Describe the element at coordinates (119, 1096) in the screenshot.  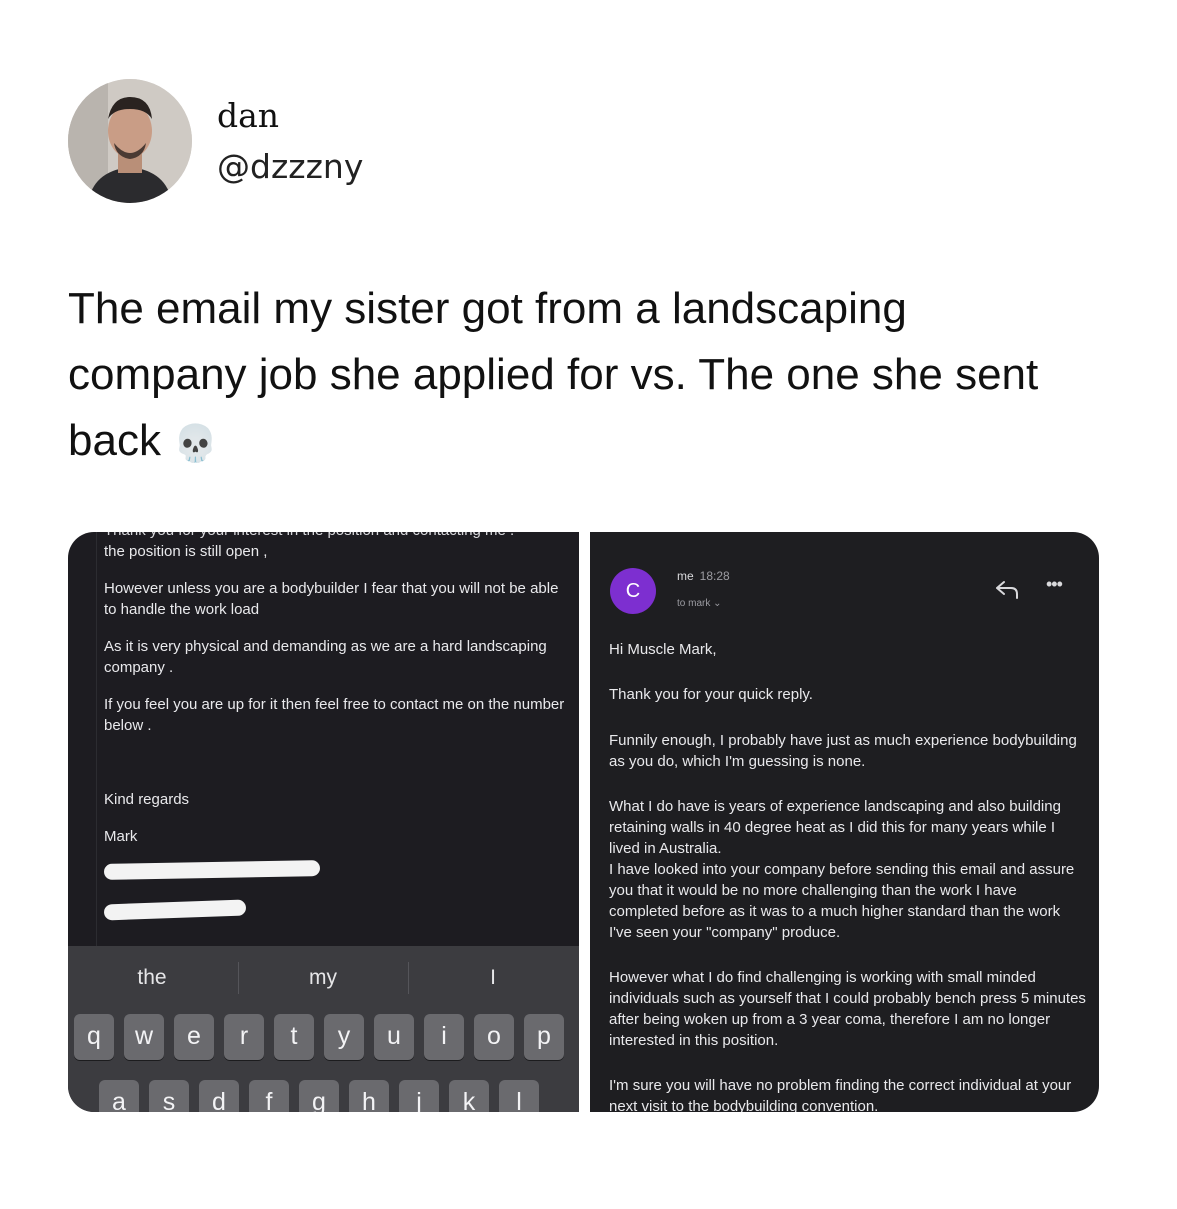
I see `key-a: a` at that location.